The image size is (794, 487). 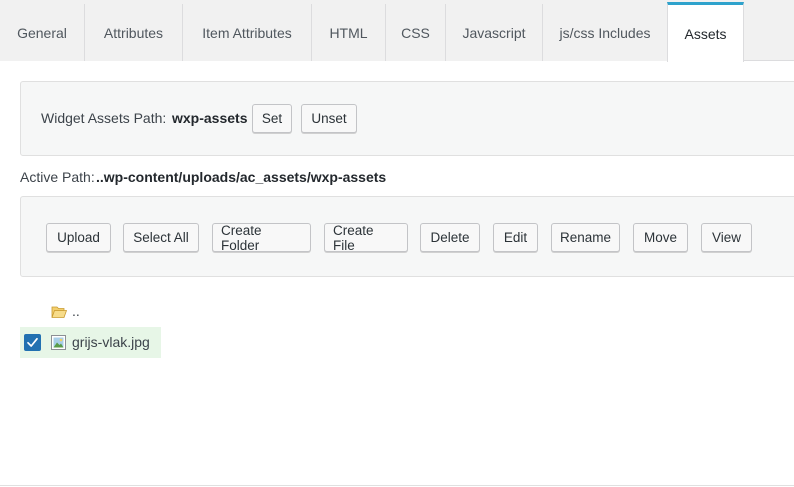 I want to click on move-button: Move, so click(x=660, y=237).